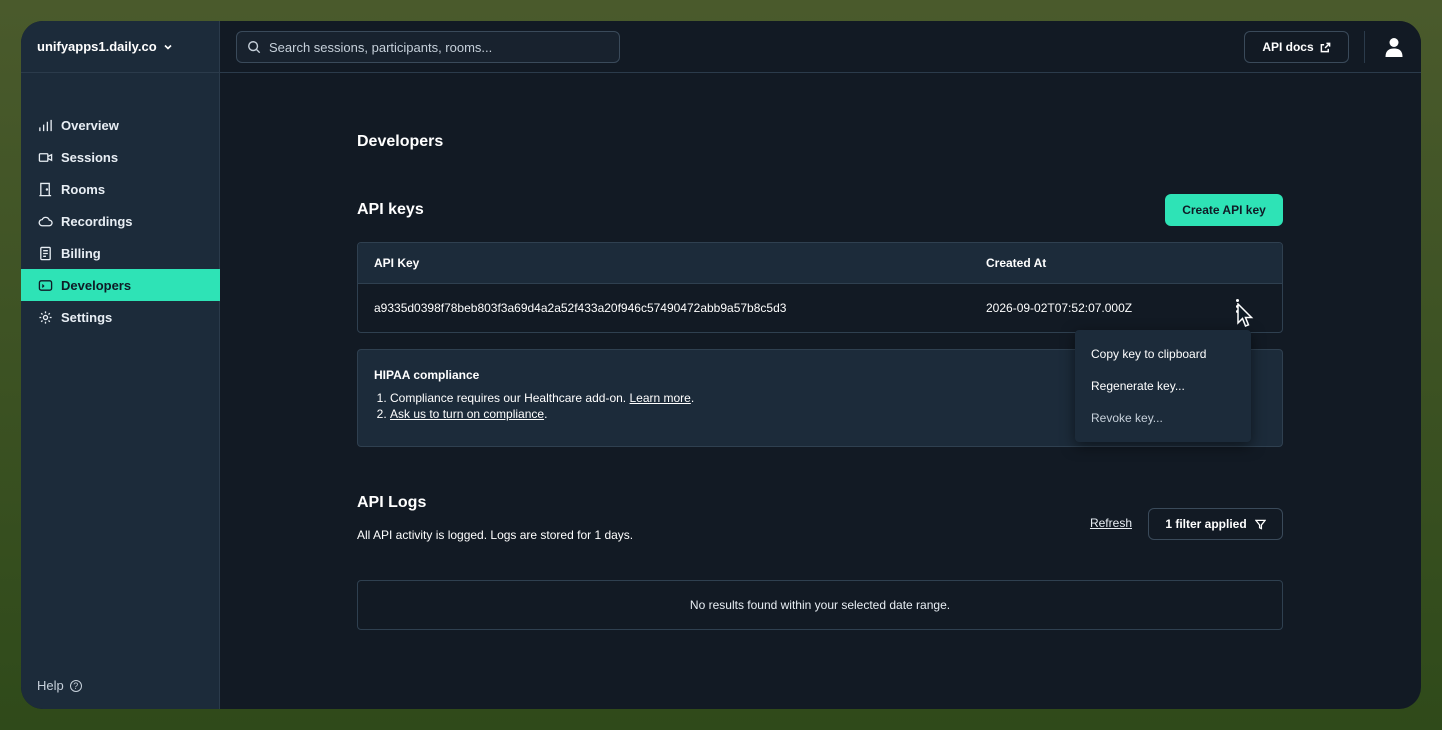 The image size is (1442, 730). I want to click on door-icon, so click(45, 189).